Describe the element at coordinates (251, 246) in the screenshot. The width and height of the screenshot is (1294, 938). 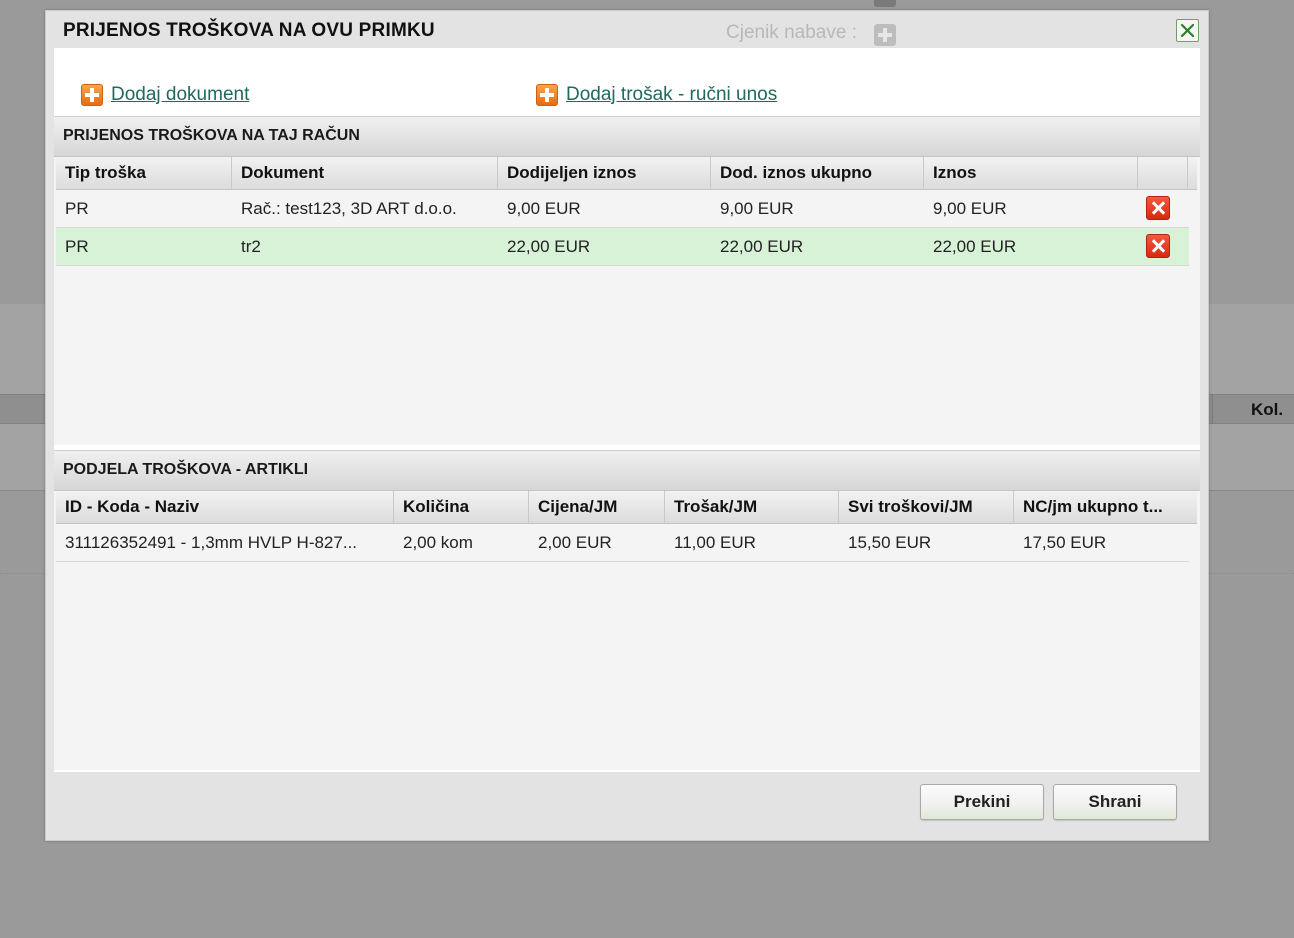
I see `cell-dokument: tr2` at that location.